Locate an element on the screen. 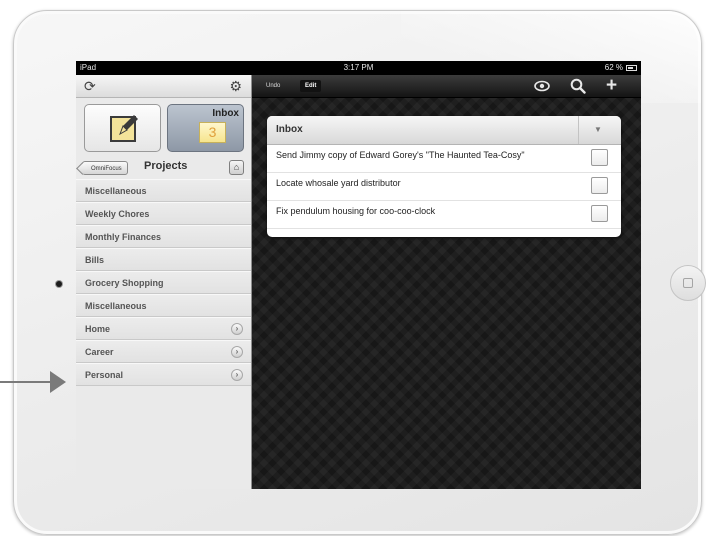 This screenshot has width=708, height=536. project-label: Weekly Chores is located at coordinates (117, 214).